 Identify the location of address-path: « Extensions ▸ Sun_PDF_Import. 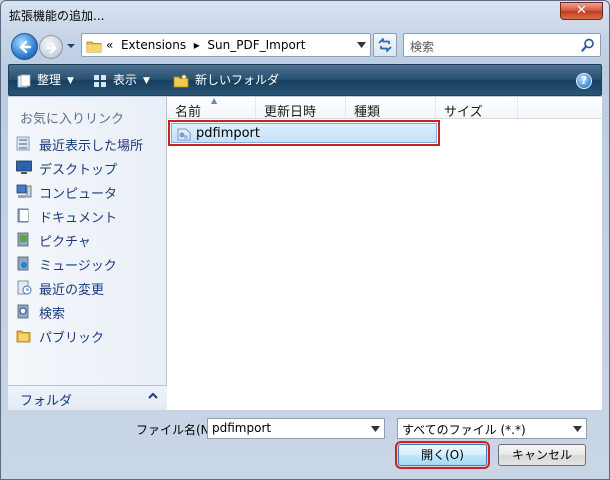
(206, 45).